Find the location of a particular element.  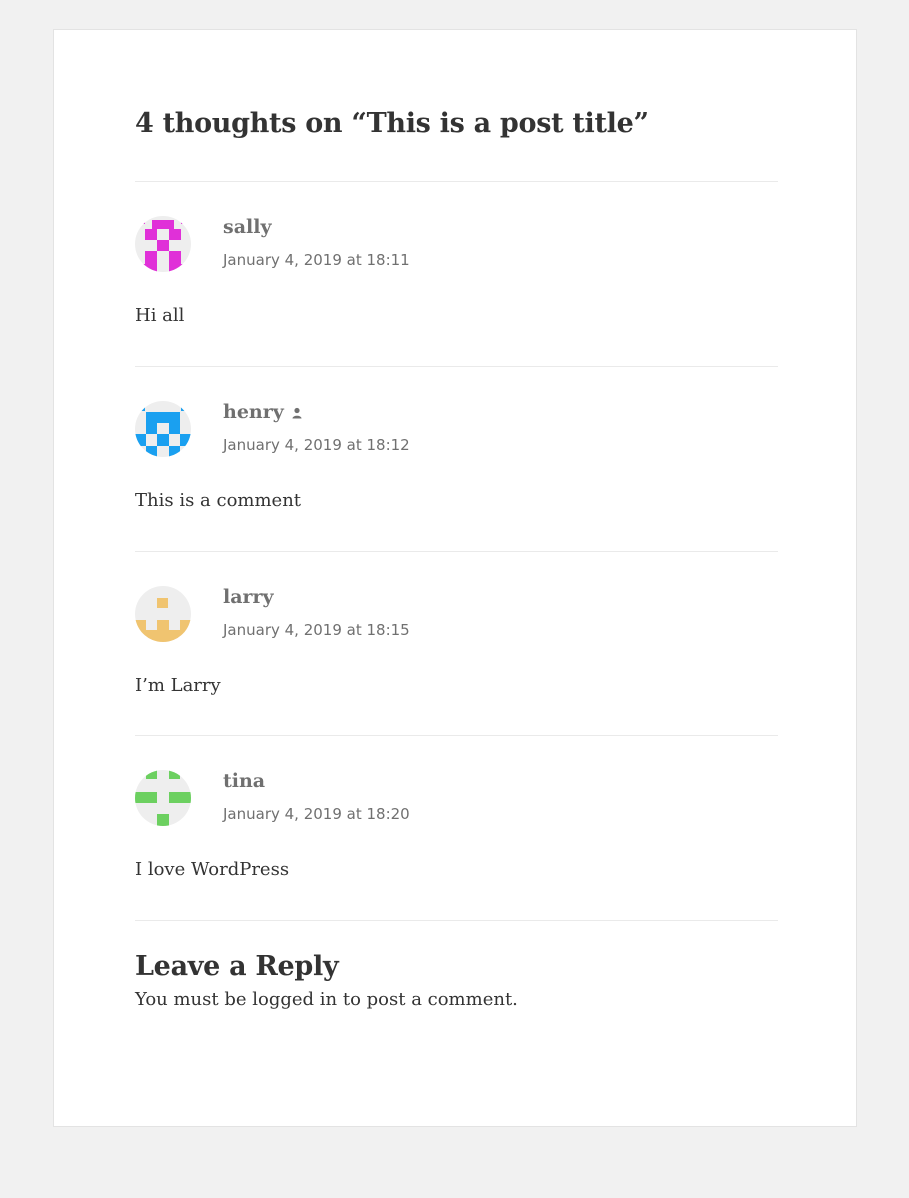

notice-suffix: to post a comment. is located at coordinates (427, 999).